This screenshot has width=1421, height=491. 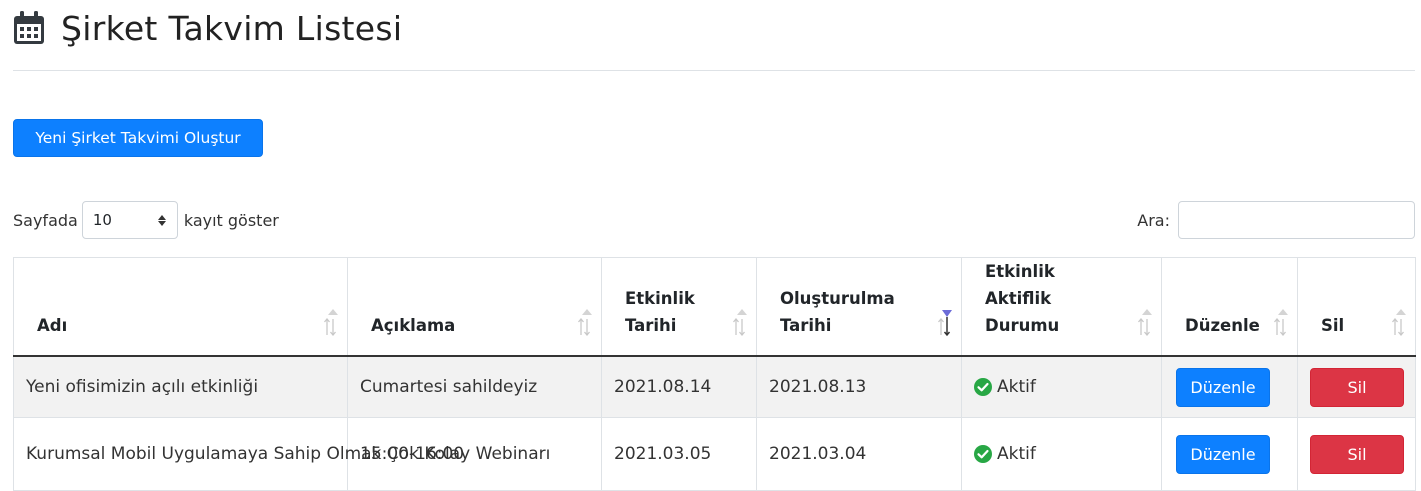 I want to click on header-divider, so click(x=714, y=70).